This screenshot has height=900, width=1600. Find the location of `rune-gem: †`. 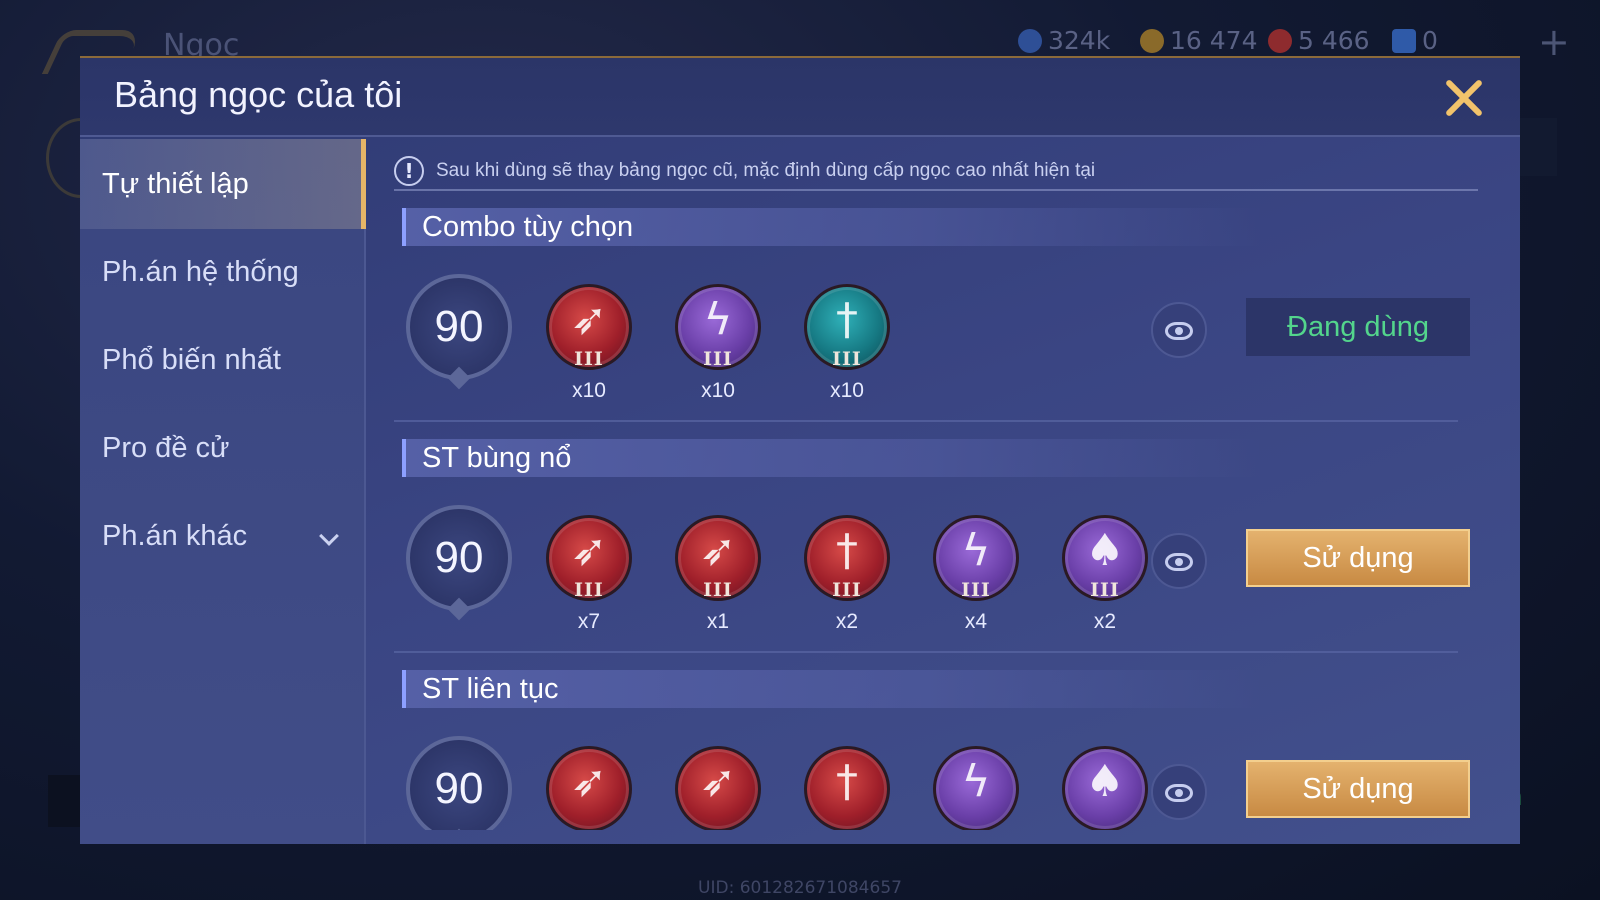

rune-gem: † is located at coordinates (847, 788).